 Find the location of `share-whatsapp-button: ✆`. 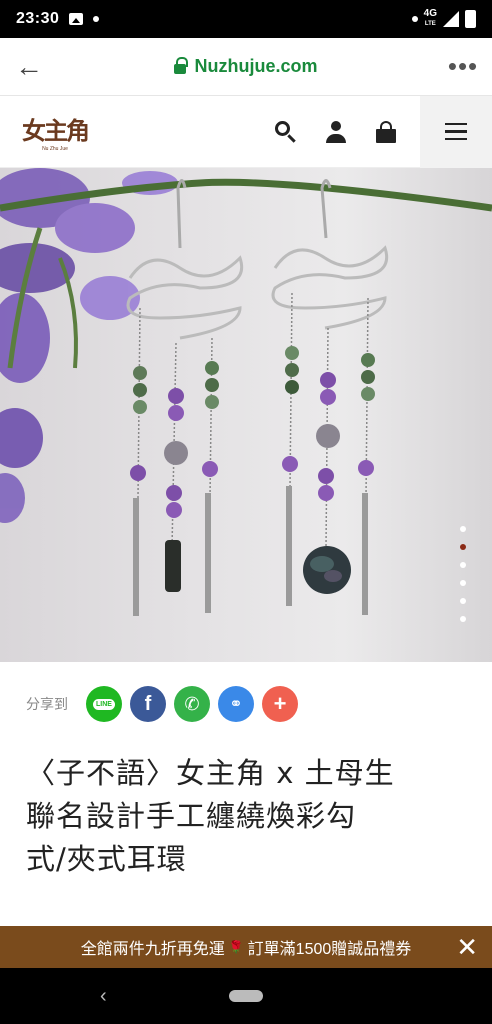

share-whatsapp-button: ✆ is located at coordinates (192, 704).